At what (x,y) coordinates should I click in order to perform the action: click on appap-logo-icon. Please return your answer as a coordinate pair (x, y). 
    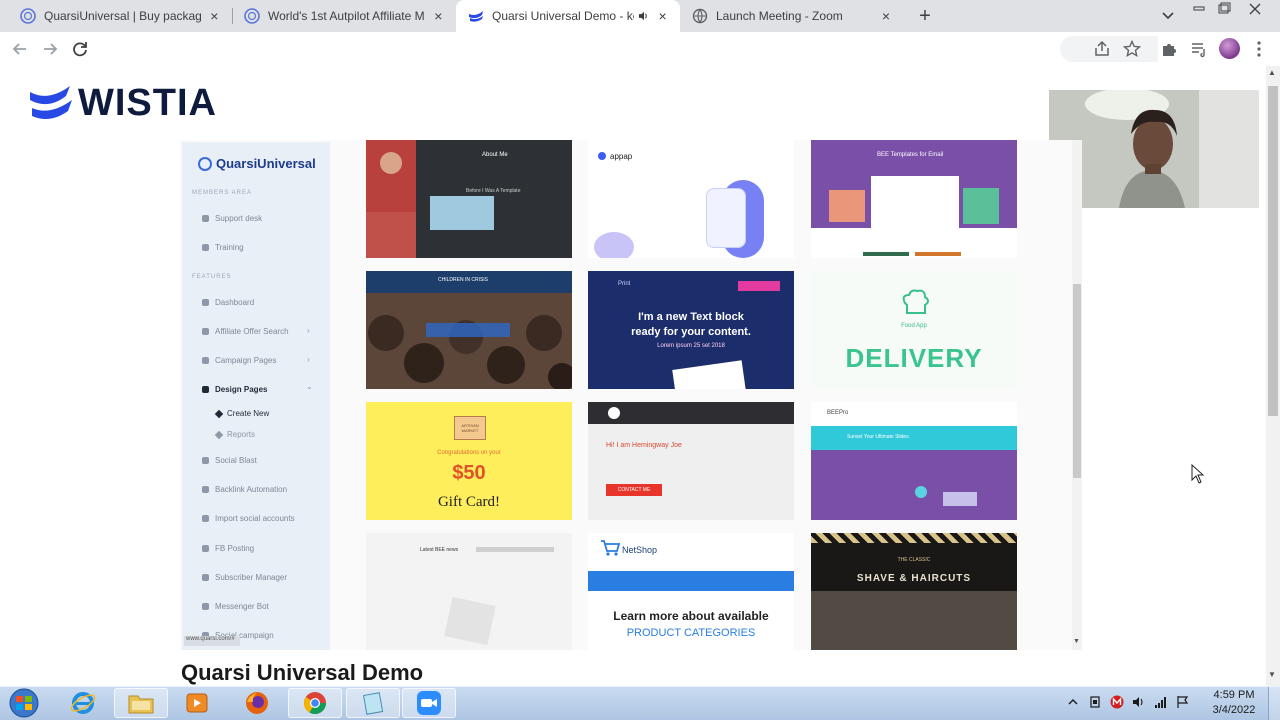
    Looking at the image, I should click on (602, 156).